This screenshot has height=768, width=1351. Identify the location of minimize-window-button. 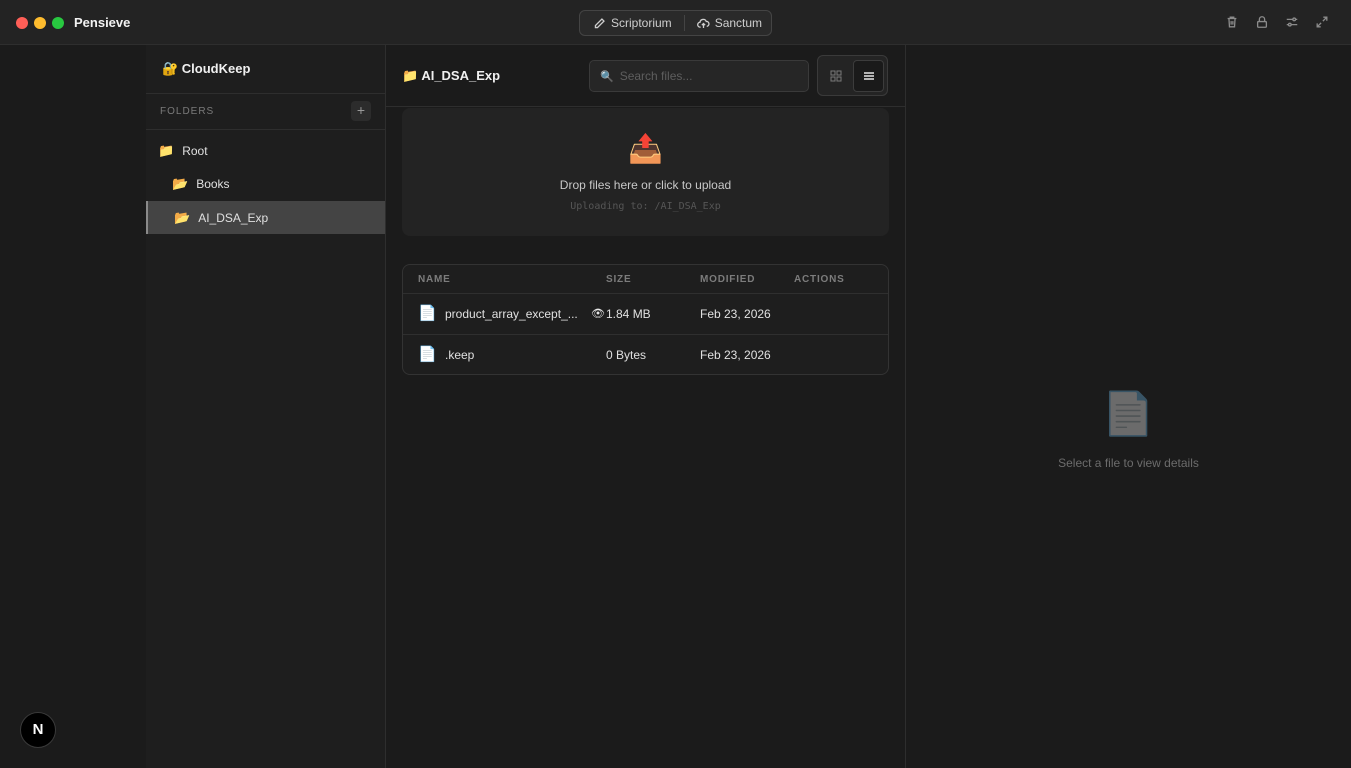
(40, 23).